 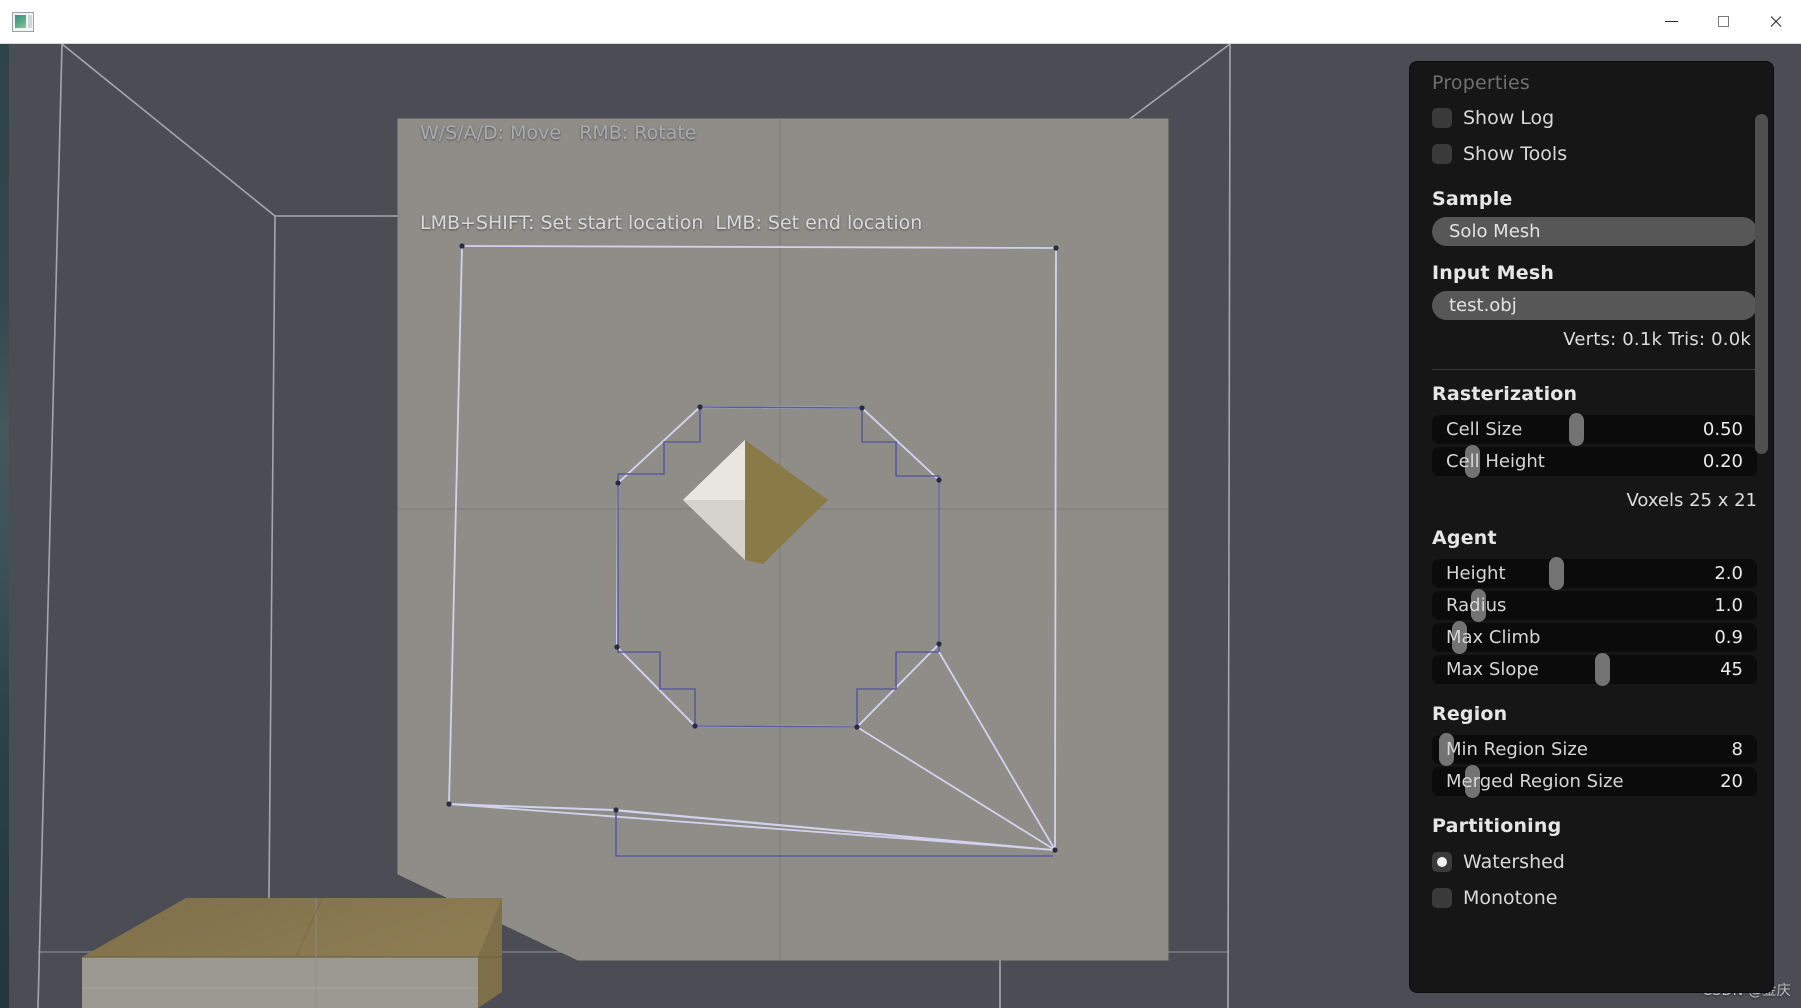 What do you see at coordinates (1594, 605) in the screenshot?
I see `slider-agent-radius: Radius 1.0` at bounding box center [1594, 605].